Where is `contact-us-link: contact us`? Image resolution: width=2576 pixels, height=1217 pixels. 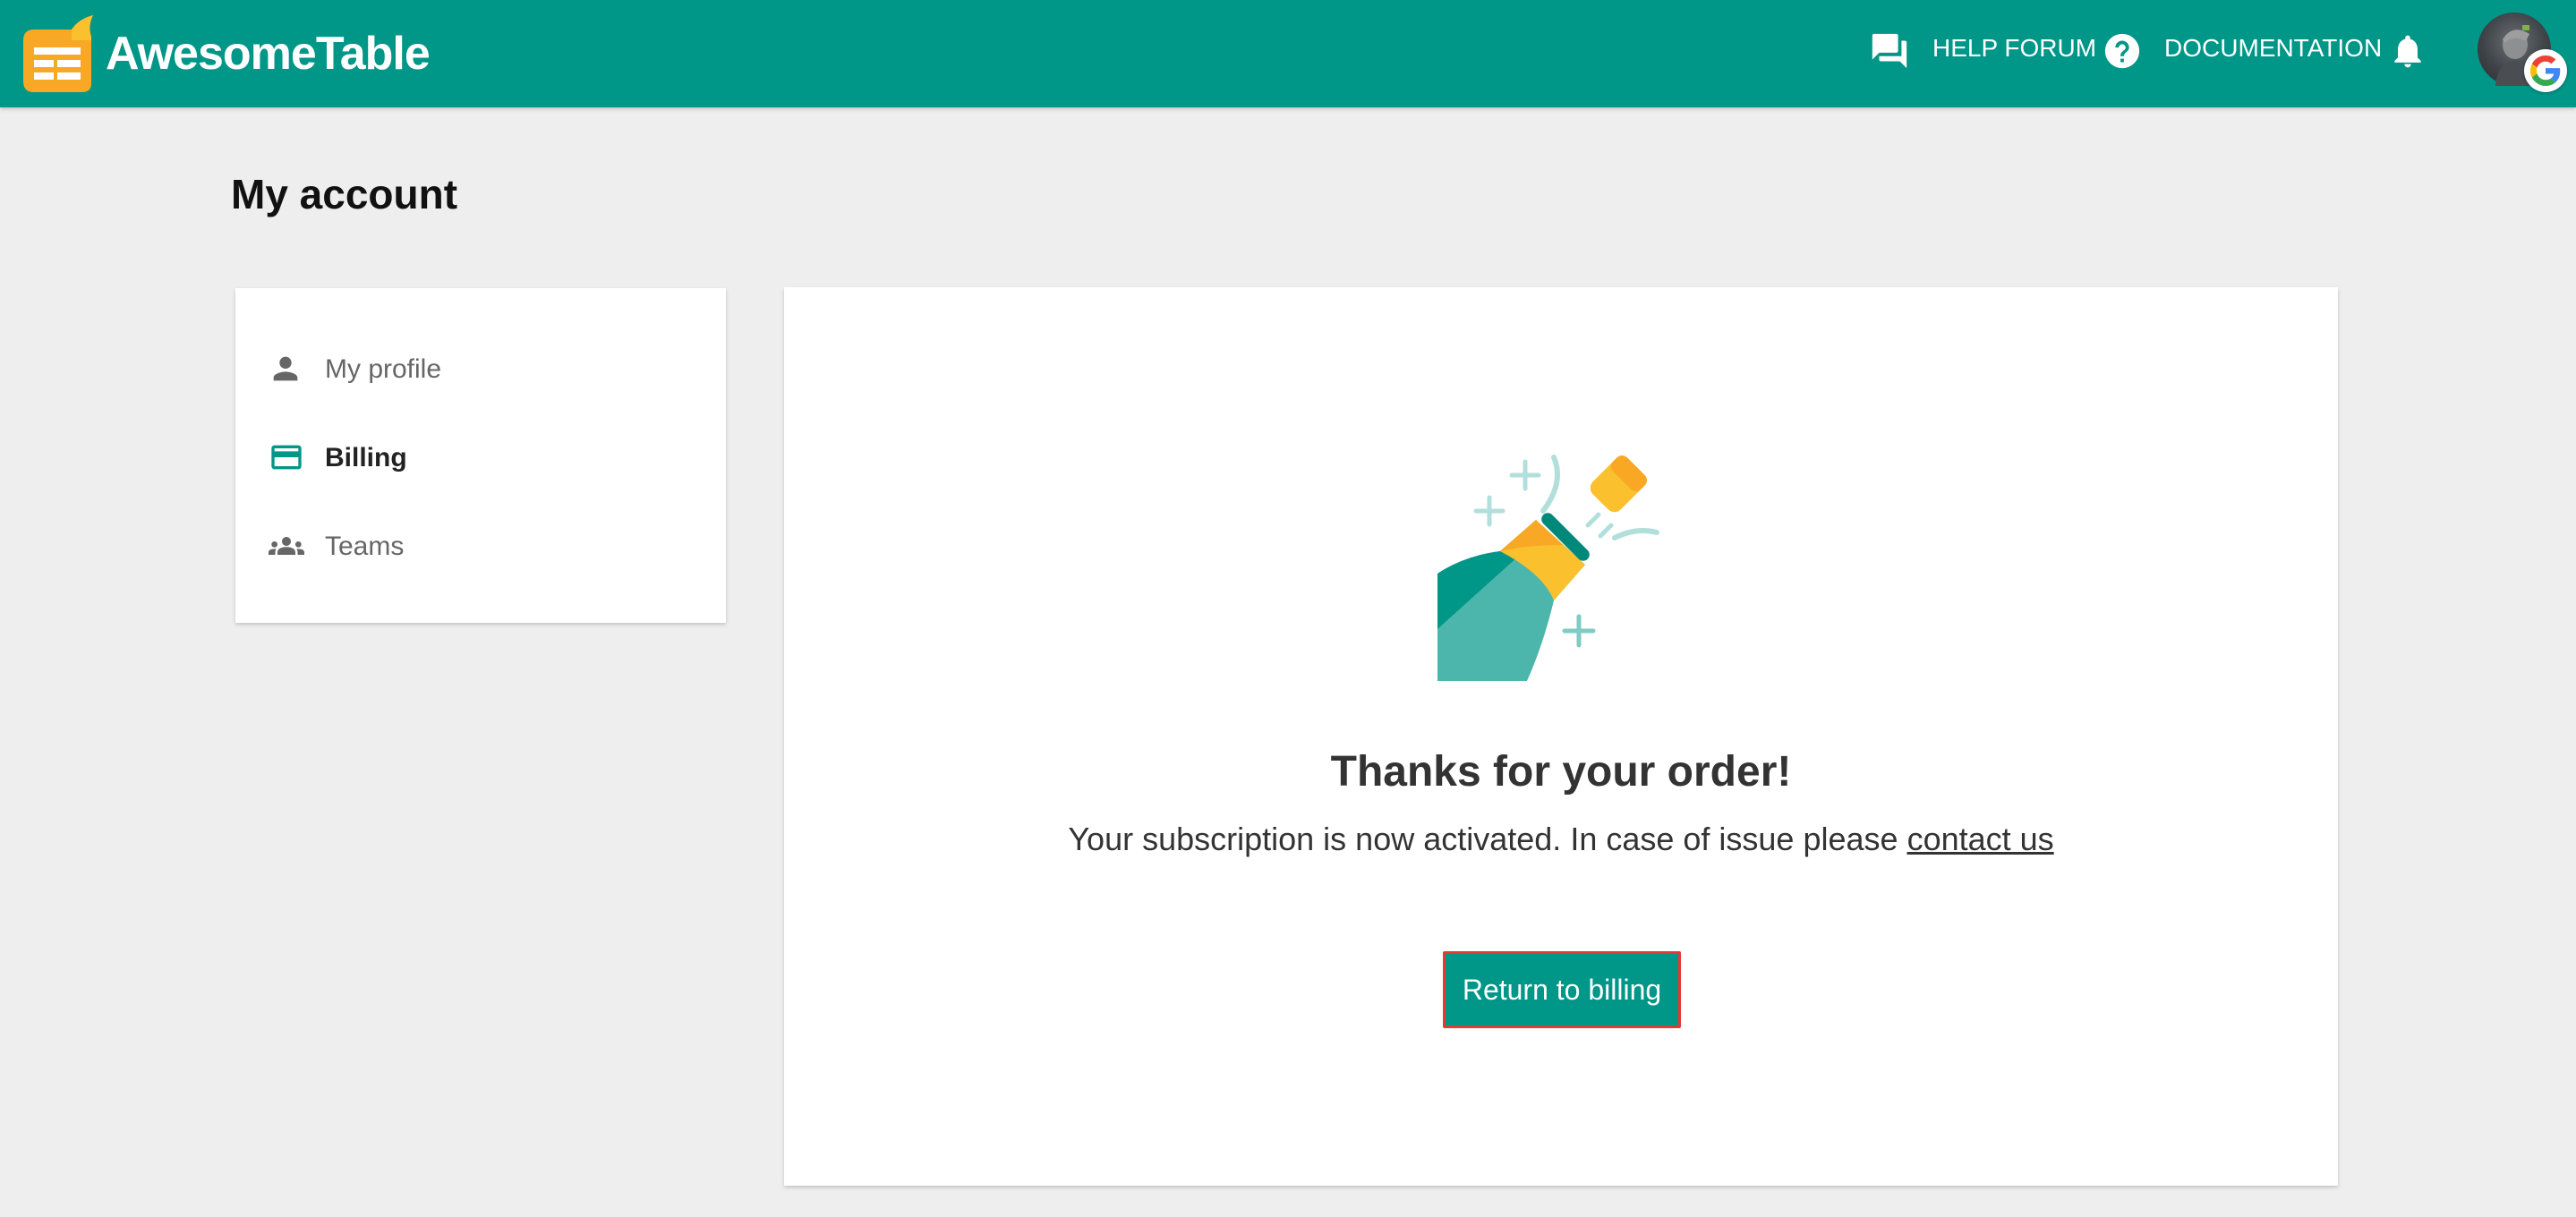
contact-us-link: contact us is located at coordinates (1980, 839).